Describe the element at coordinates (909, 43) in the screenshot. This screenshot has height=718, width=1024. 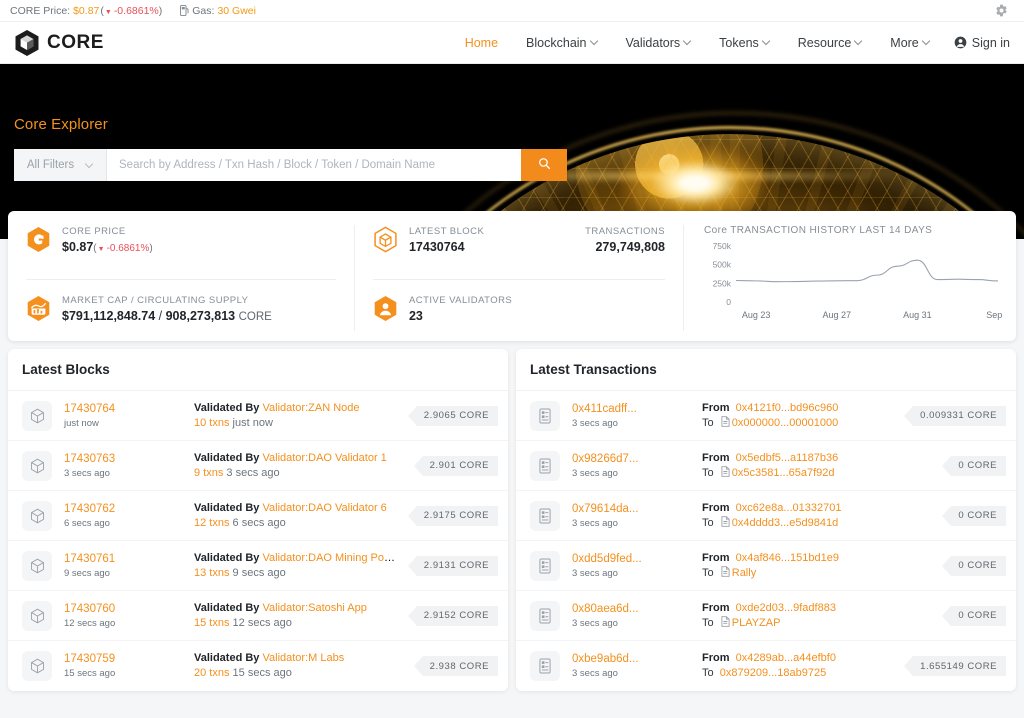
I see `nav-item-more: More` at that location.